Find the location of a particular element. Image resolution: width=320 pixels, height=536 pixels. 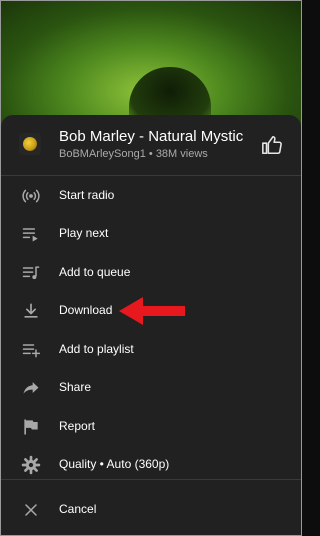

menu-item-label: Start radio is located at coordinates (87, 195).